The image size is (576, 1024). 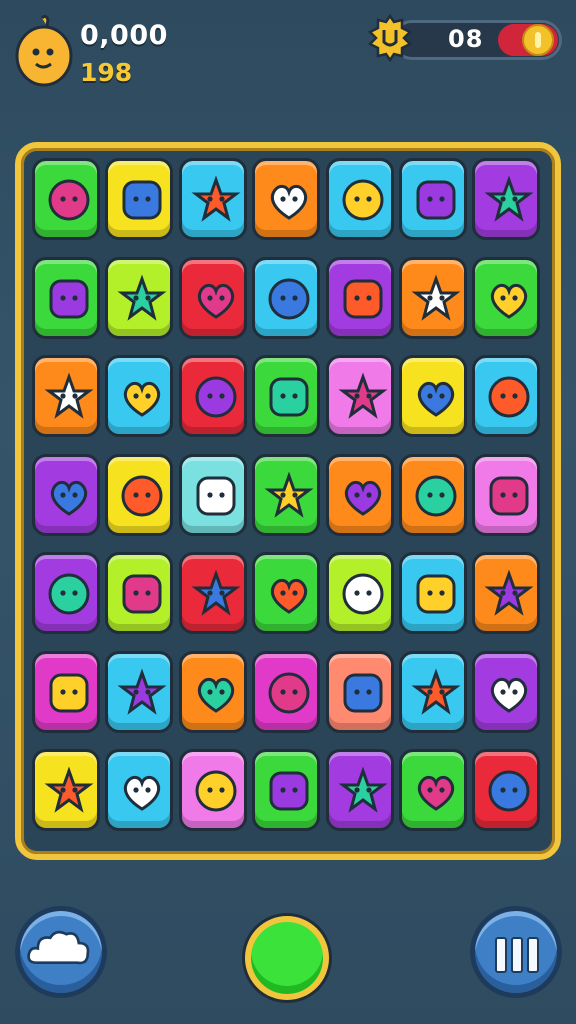 I want to click on purple-bar-icon, so click(x=142, y=495).